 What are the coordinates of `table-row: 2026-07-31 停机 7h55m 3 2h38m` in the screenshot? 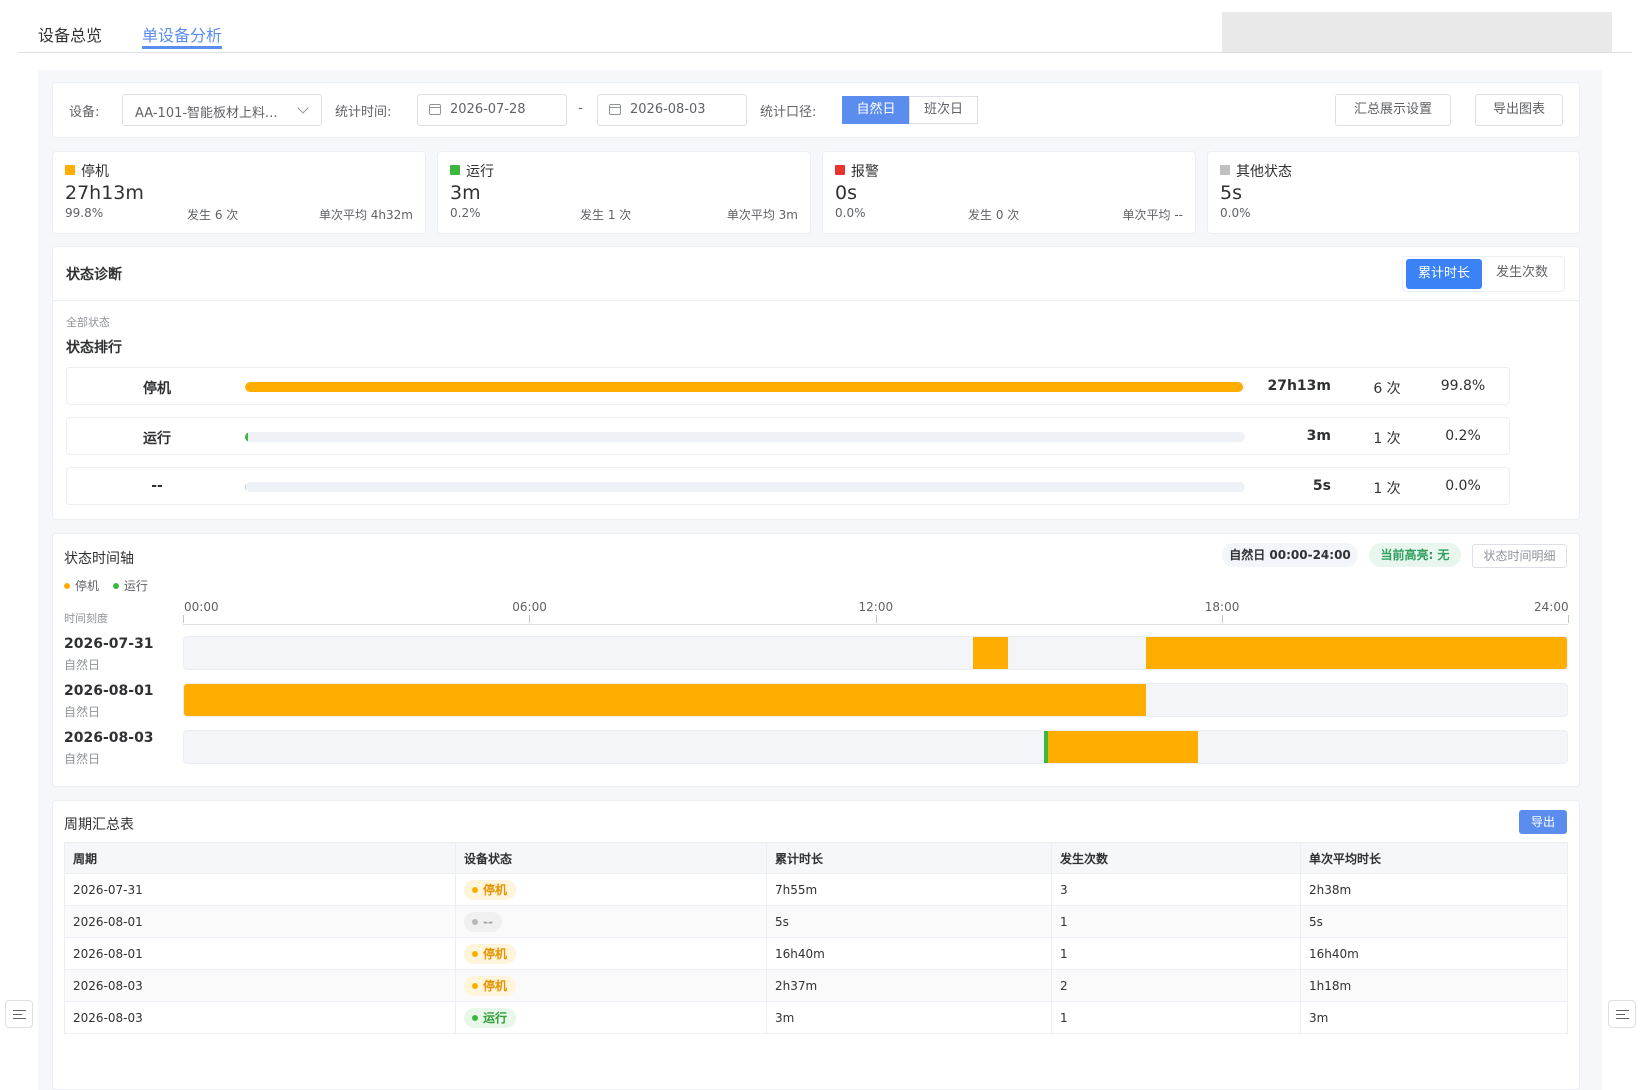 It's located at (816, 889).